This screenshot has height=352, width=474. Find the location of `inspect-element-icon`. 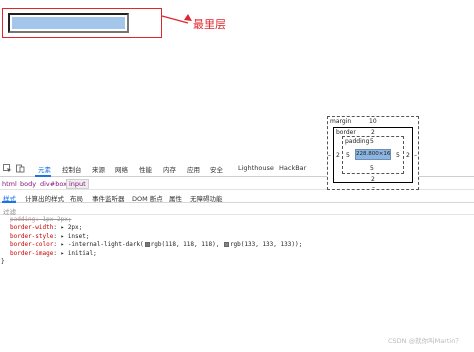

inspect-element-icon is located at coordinates (7, 168).